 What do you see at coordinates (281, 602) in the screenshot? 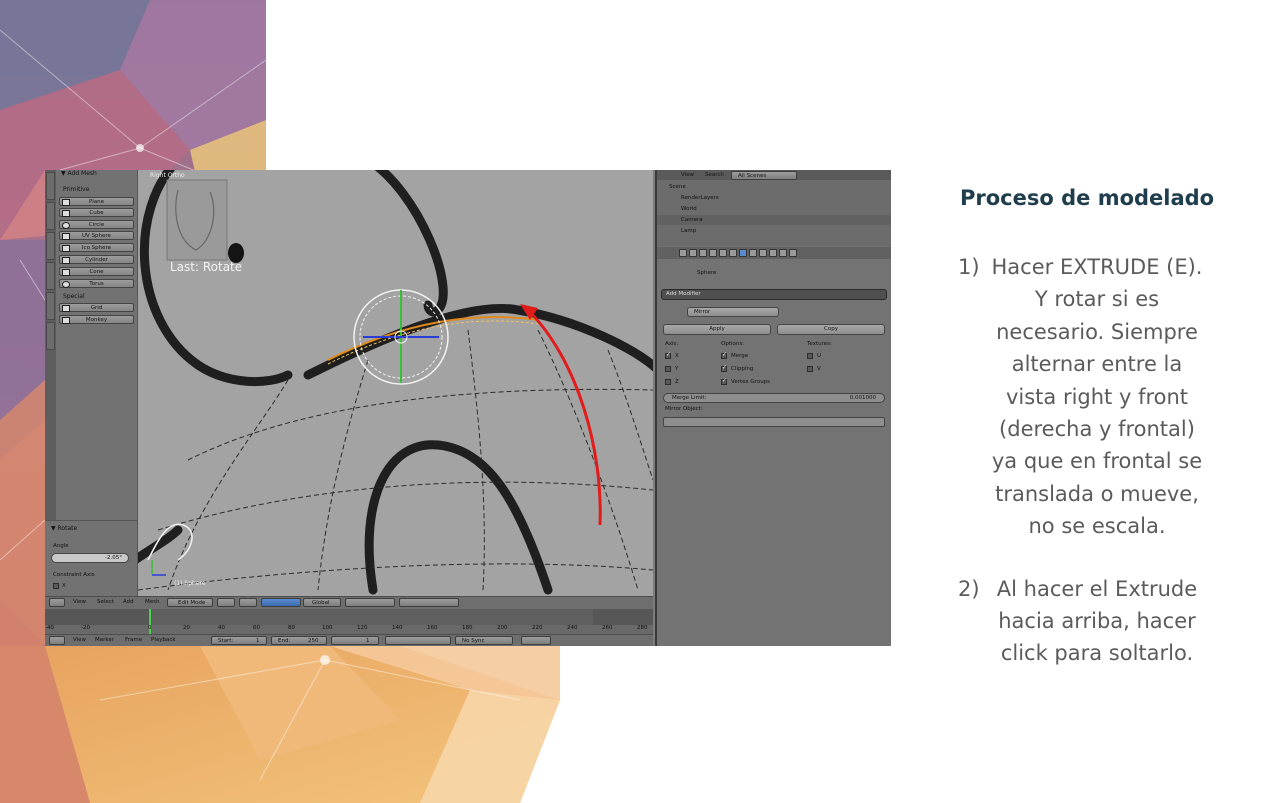
I see `manipulator-buttons` at bounding box center [281, 602].